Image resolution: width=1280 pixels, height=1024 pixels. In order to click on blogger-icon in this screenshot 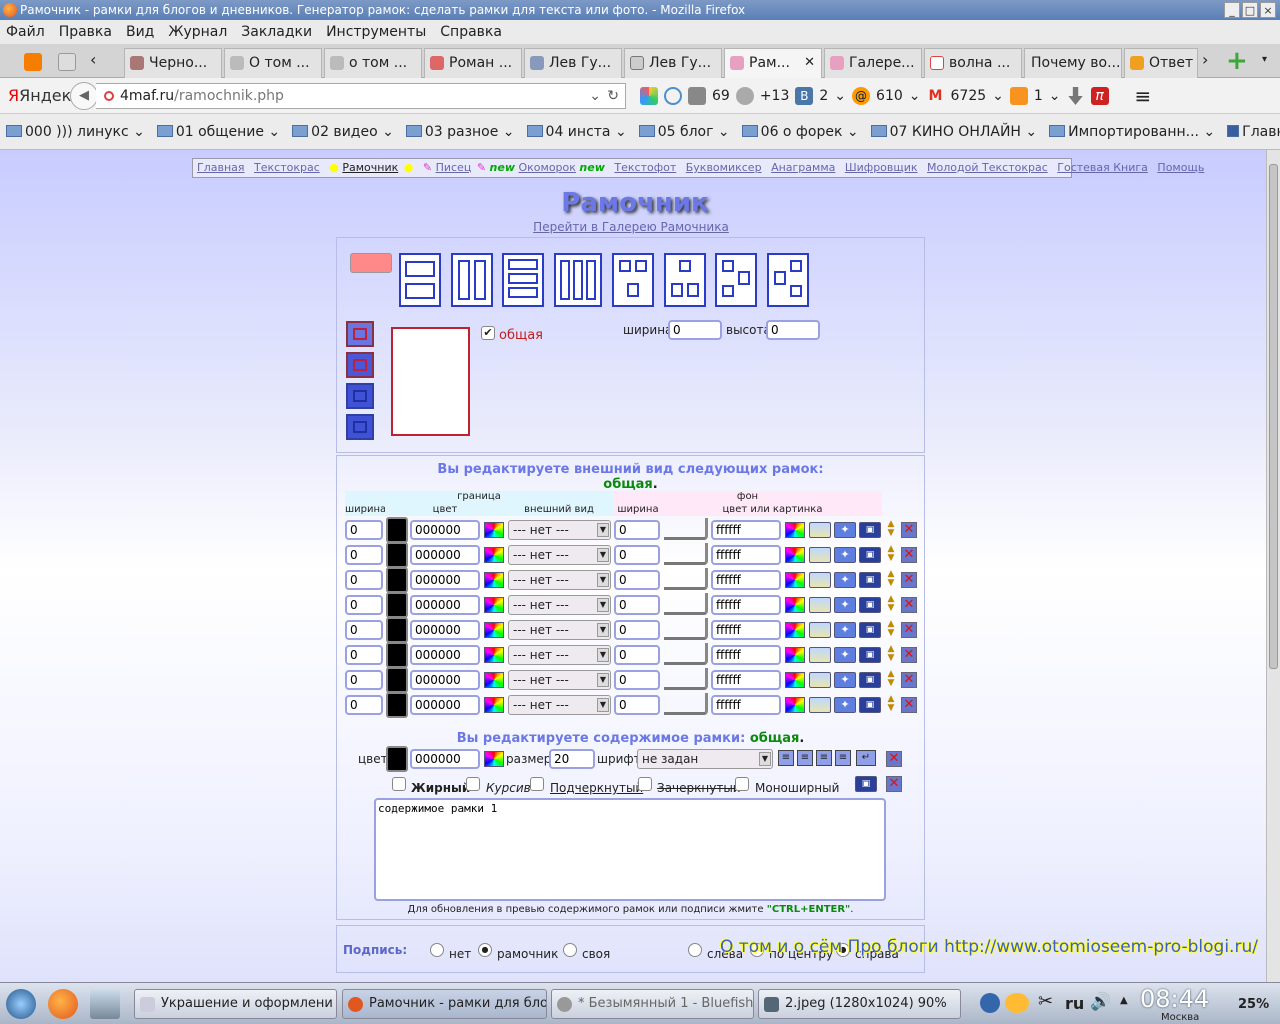, I will do `click(33, 62)`.